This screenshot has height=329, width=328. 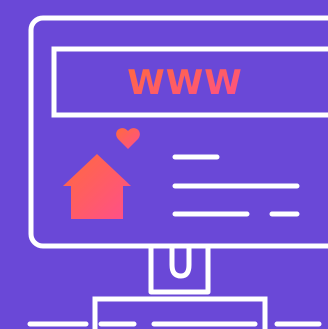 I want to click on heart-icon, so click(x=128, y=138).